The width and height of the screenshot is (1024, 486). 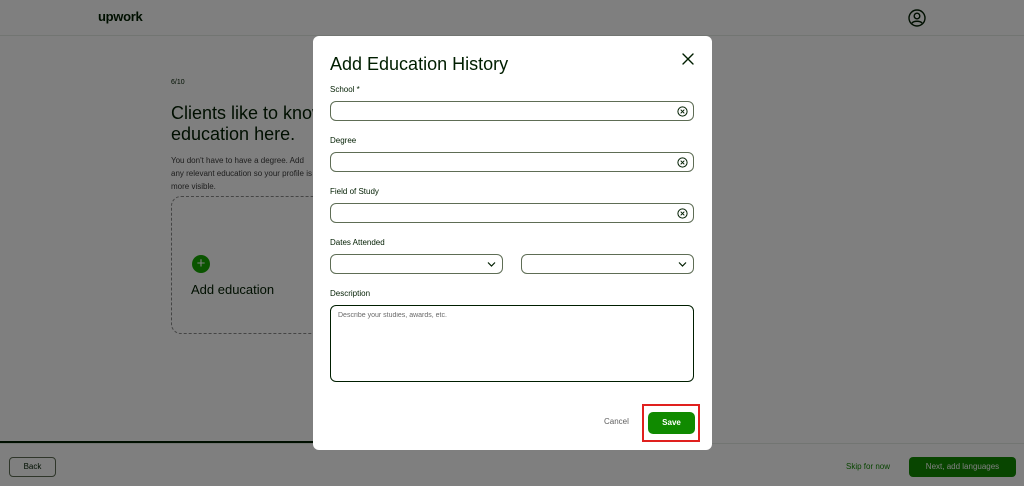 I want to click on close-icon, so click(x=688, y=59).